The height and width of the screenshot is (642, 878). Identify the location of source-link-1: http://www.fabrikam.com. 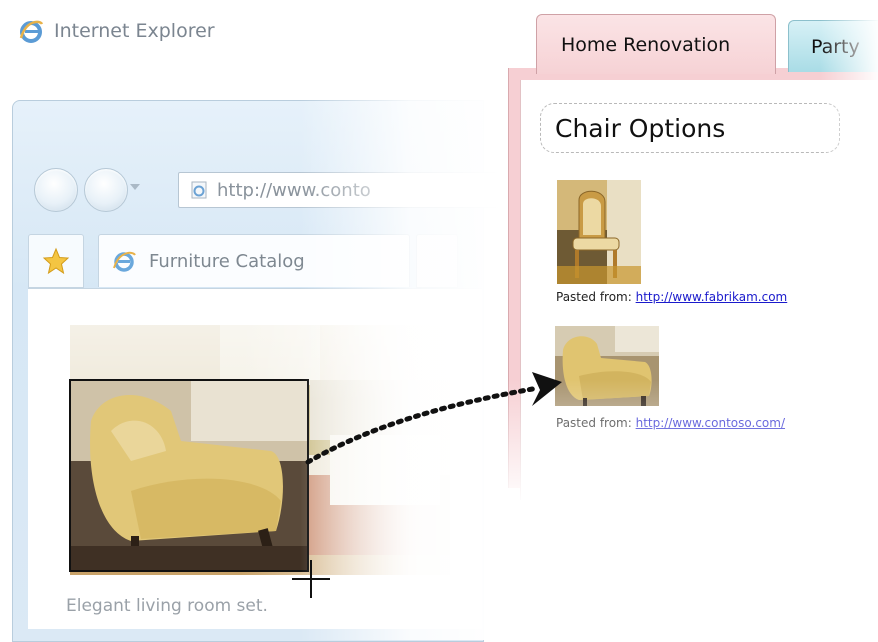
(712, 297).